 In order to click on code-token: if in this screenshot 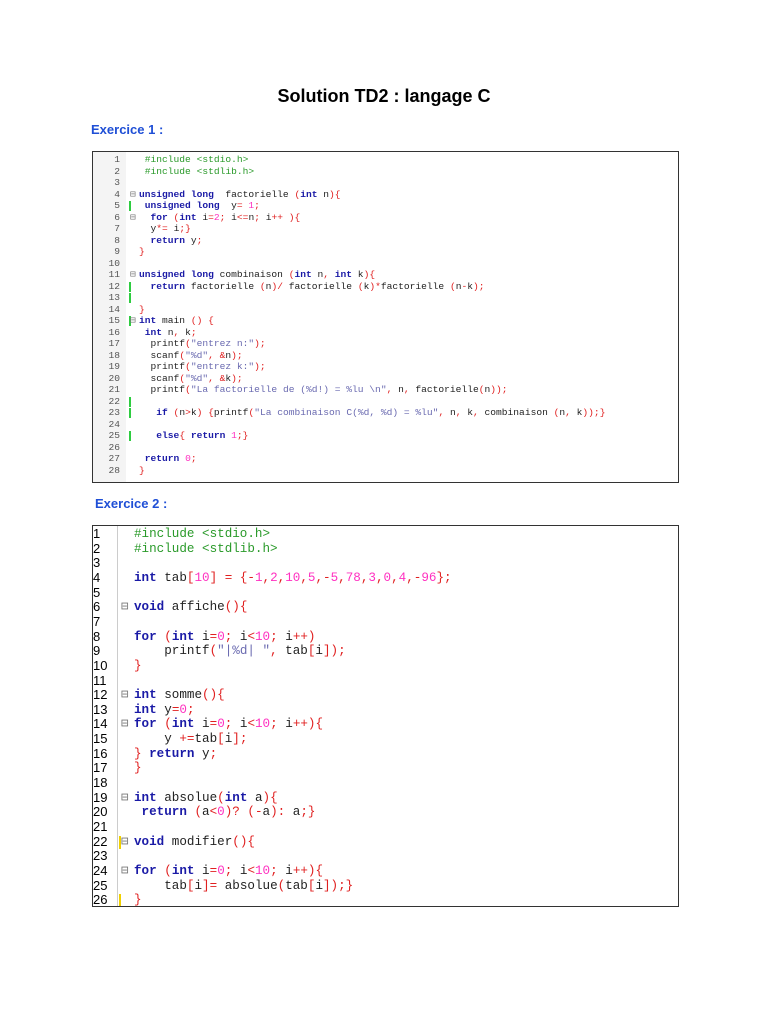, I will do `click(153, 412)`.